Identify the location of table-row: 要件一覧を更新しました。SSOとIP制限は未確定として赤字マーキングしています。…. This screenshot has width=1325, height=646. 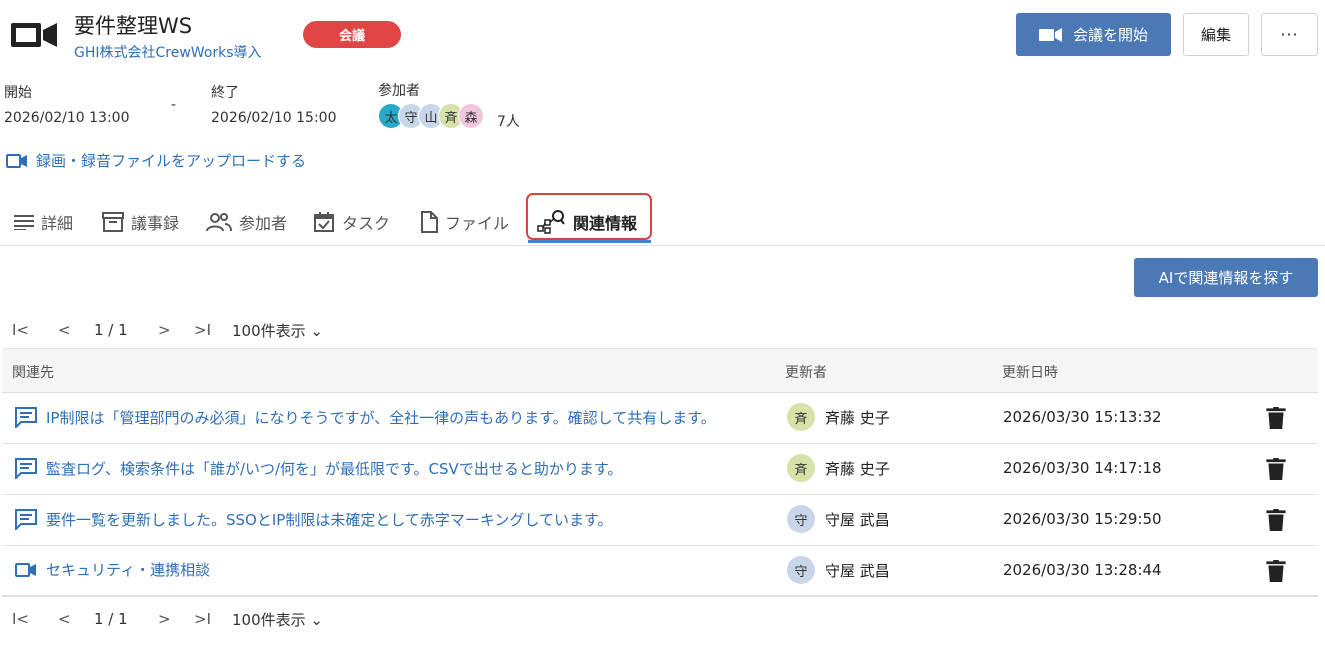
(660, 520).